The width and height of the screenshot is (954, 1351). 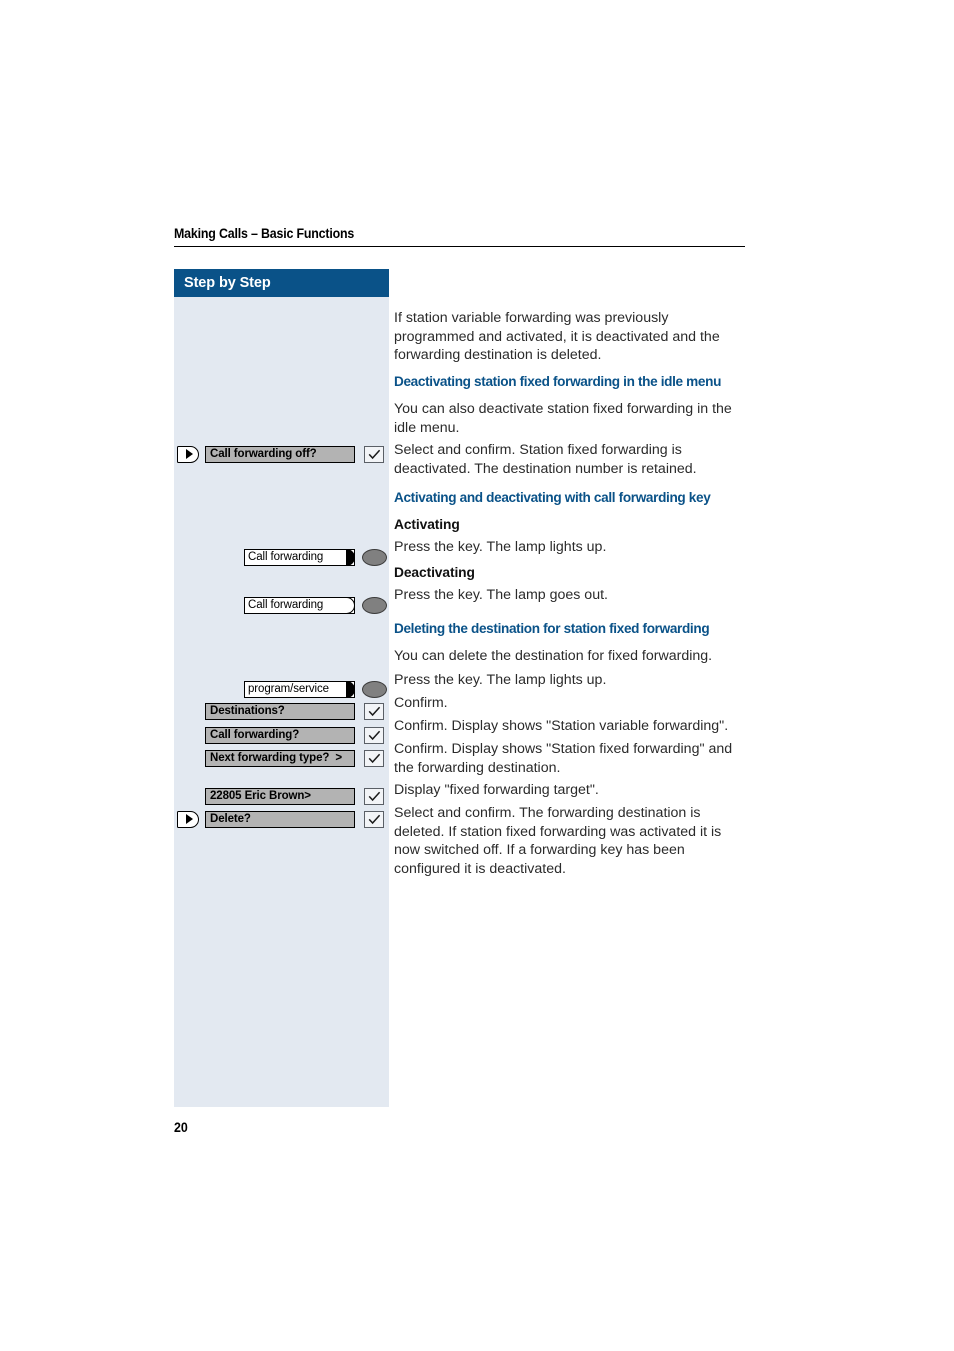 I want to click on subsection-heading: Activating, so click(x=427, y=524).